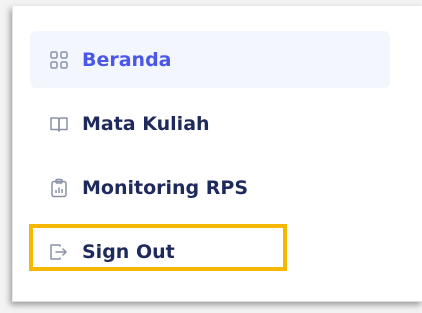 Image resolution: width=422 pixels, height=313 pixels. I want to click on clipboard-chart-icon, so click(59, 188).